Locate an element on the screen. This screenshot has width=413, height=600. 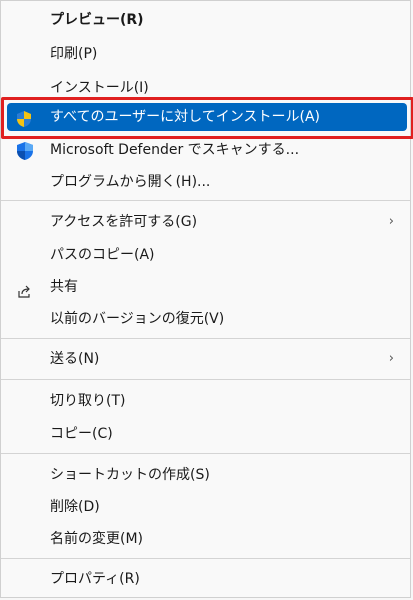
menu-item-label: プロパティ(R) is located at coordinates (95, 579).